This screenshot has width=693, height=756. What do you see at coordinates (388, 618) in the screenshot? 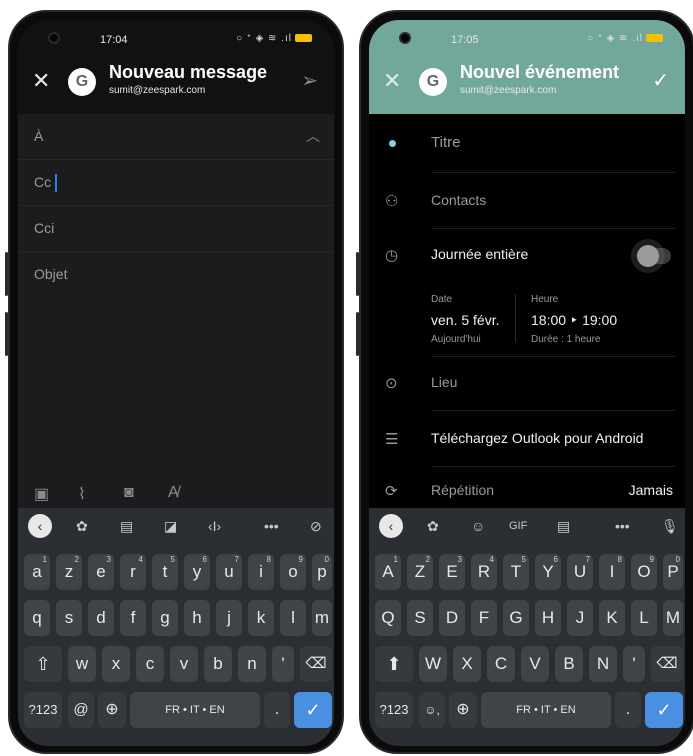
I see `key: Q` at bounding box center [388, 618].